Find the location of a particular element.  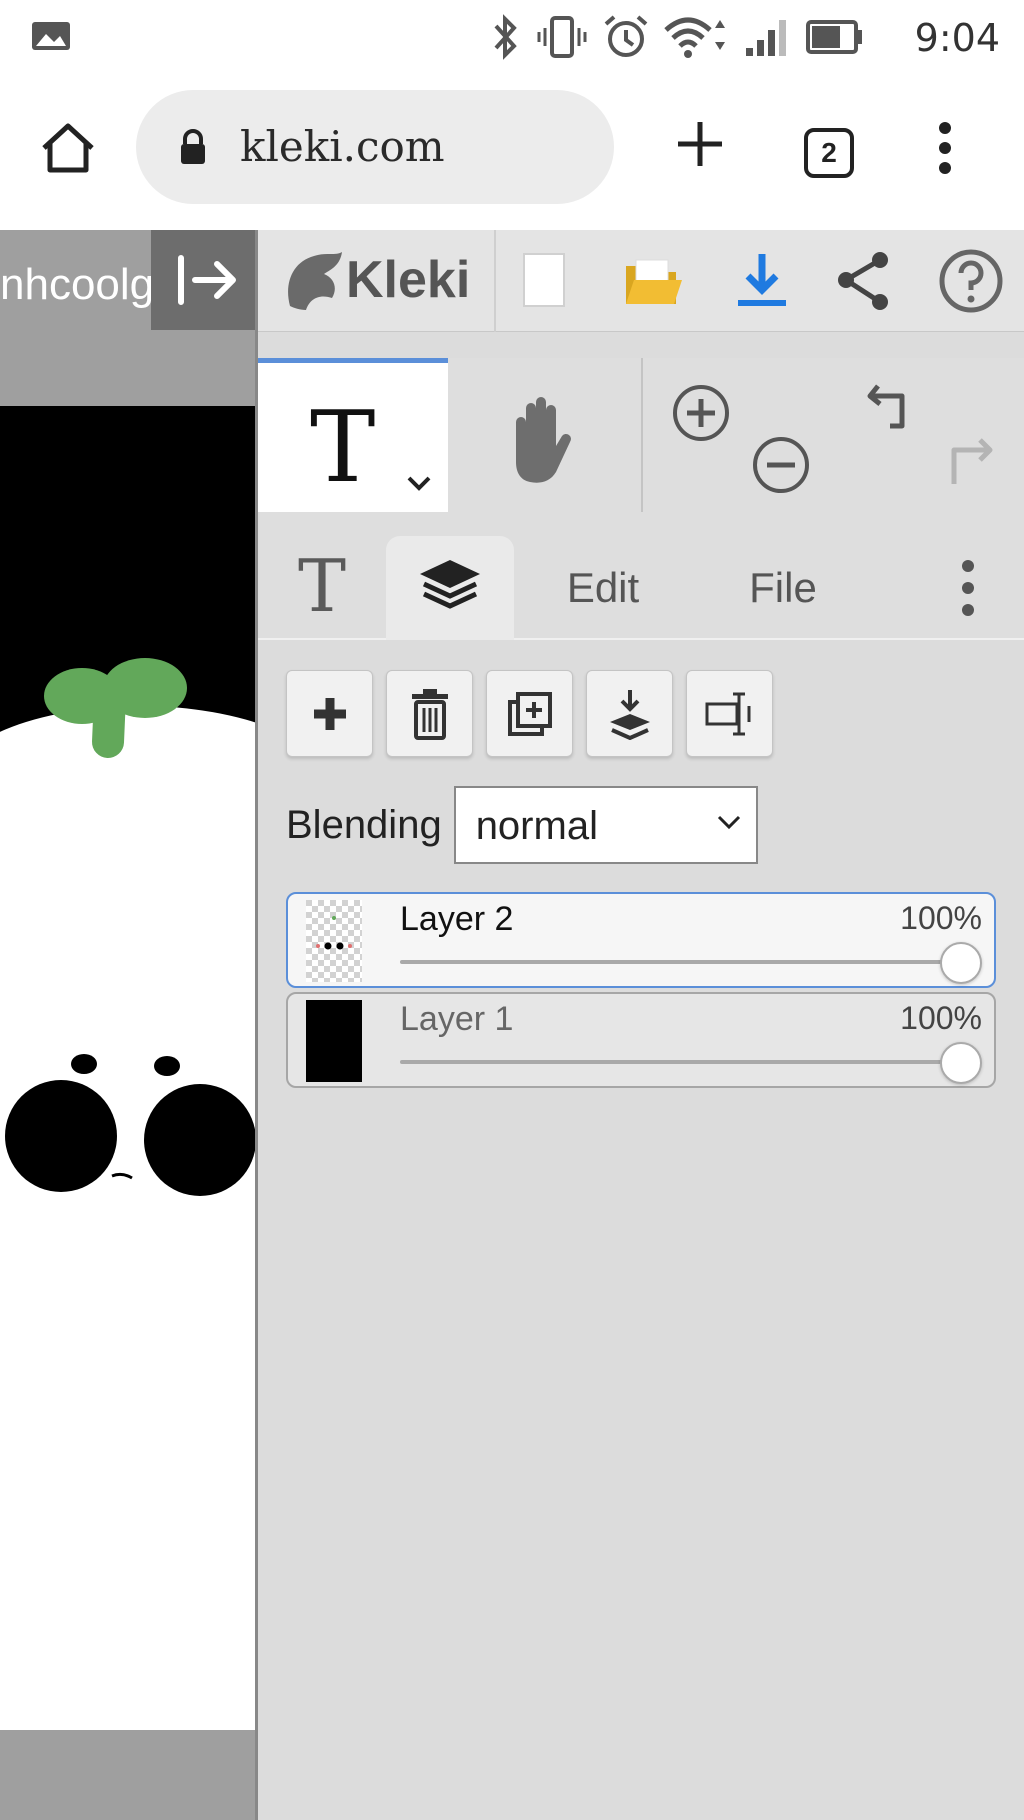

status-time: 9:04 is located at coordinates (957, 38).